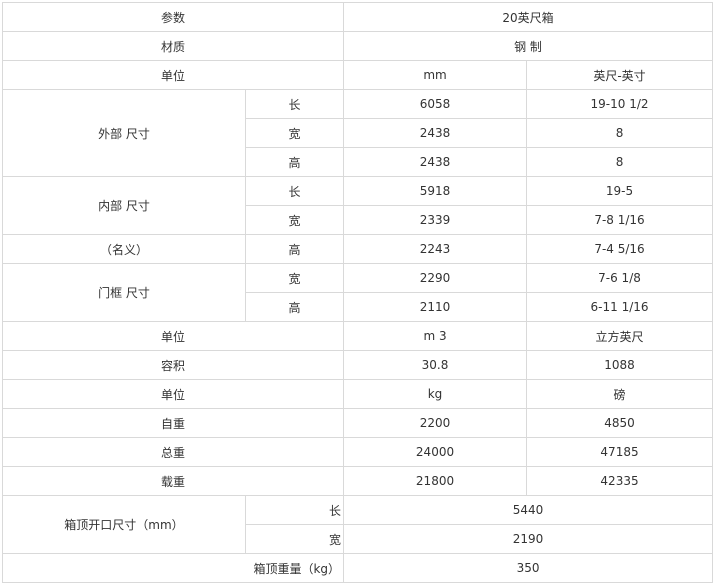 This screenshot has width=714, height=585. What do you see at coordinates (173, 481) in the screenshot?
I see `payload-label: 载重` at bounding box center [173, 481].